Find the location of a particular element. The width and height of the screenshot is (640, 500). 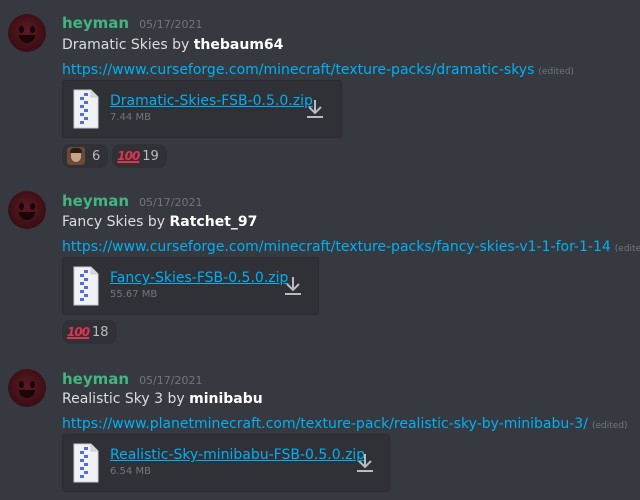

pack-title: Dramatic Skies by is located at coordinates (128, 45).